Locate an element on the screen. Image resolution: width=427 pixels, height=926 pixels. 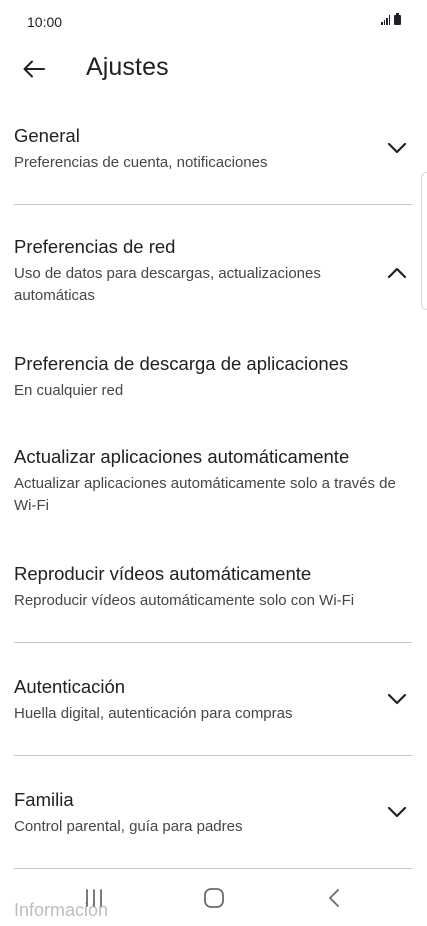
nav-back-icon is located at coordinates (334, 898).